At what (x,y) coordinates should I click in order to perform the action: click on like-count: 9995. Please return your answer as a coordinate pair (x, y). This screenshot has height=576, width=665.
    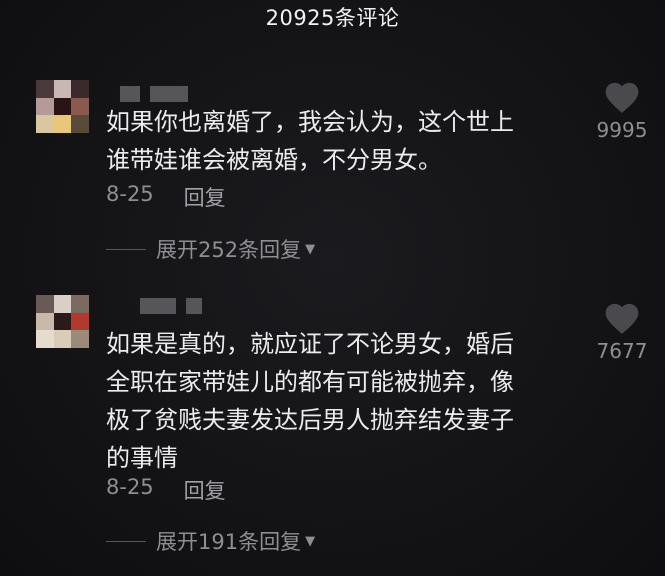
    Looking at the image, I should click on (622, 130).